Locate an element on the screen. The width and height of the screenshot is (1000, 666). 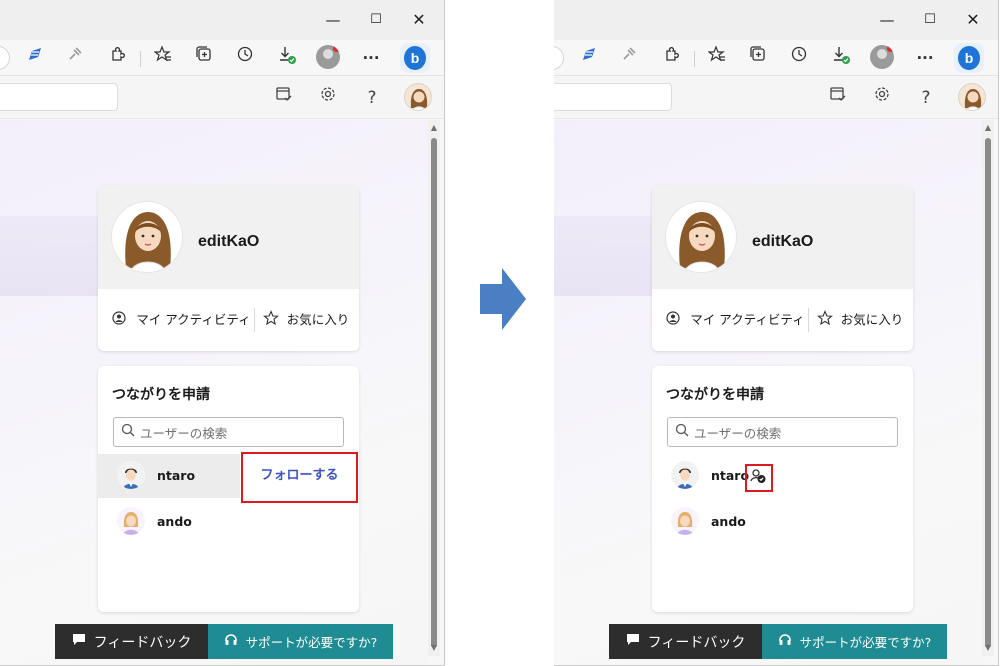
bing-logo: b is located at coordinates (415, 58).